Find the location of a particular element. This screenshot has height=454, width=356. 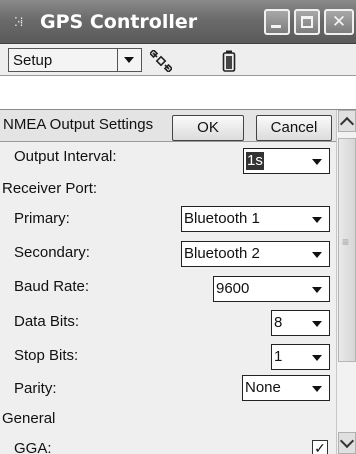

cancel-button: Cancel is located at coordinates (294, 128).